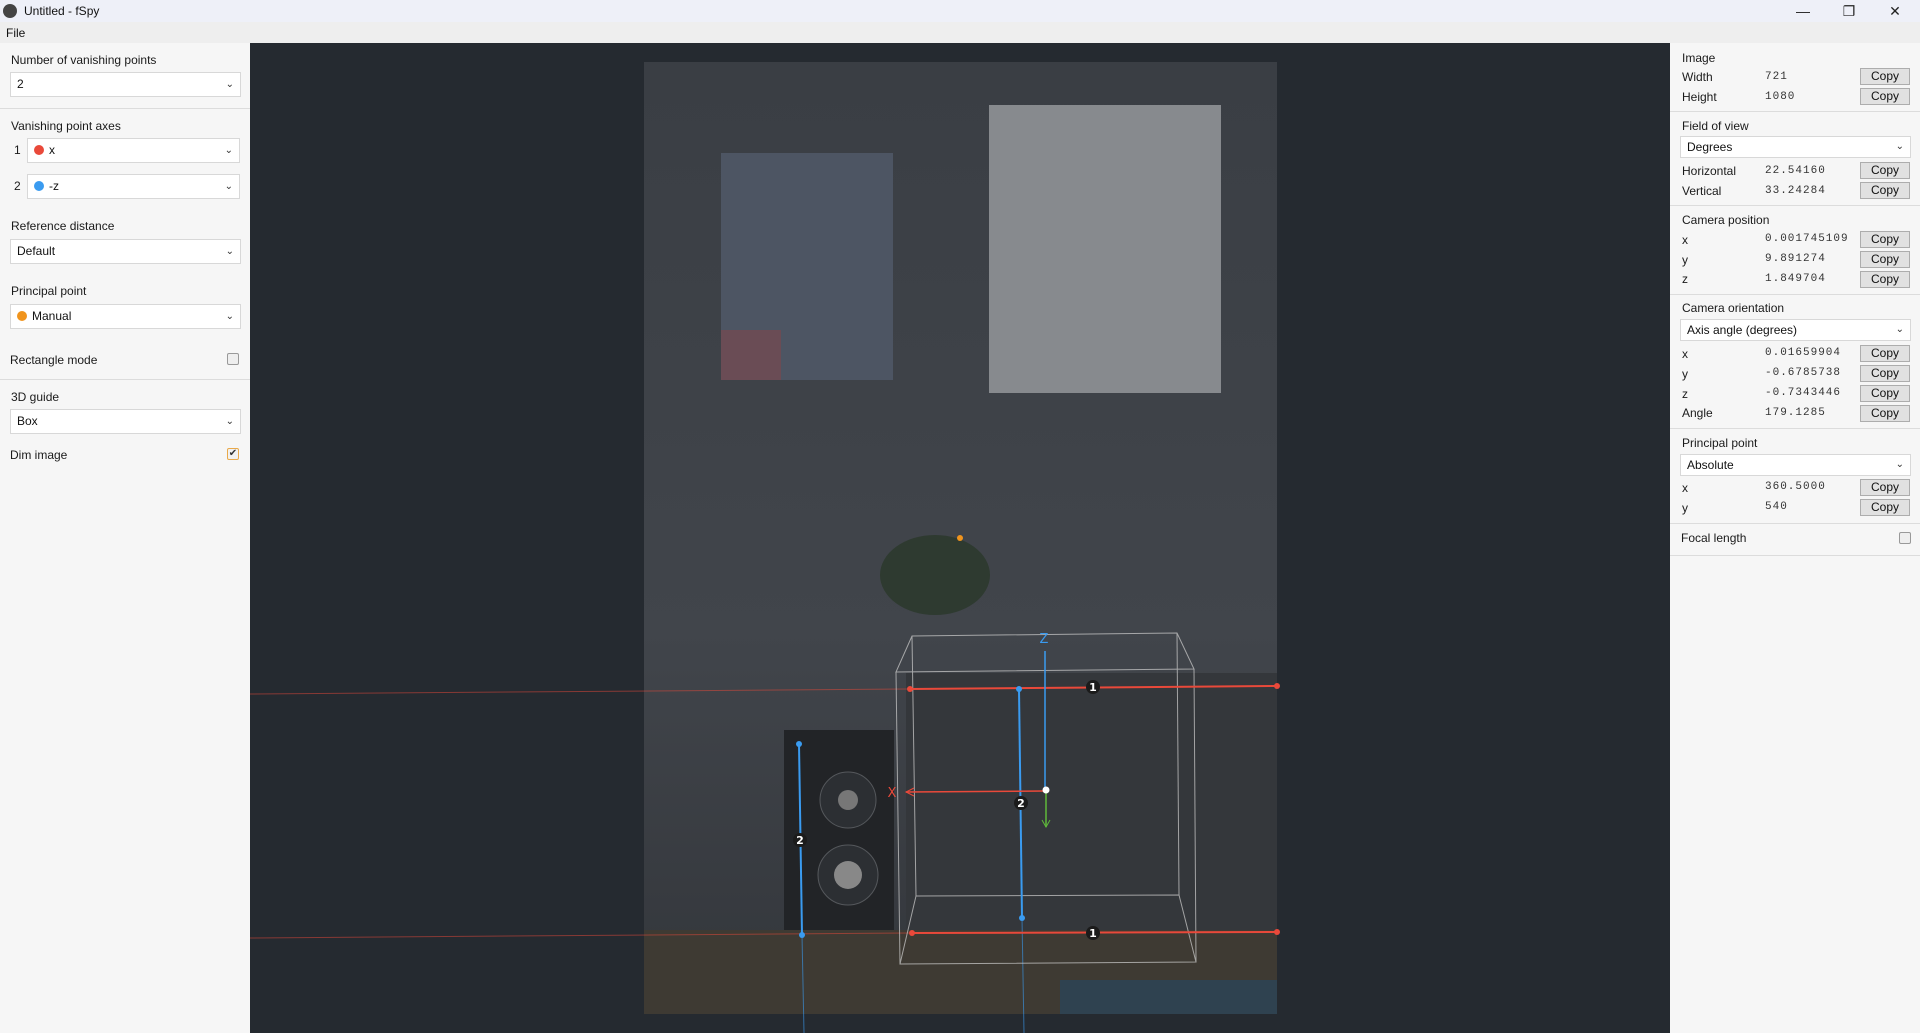 The height and width of the screenshot is (1033, 1920). Describe the element at coordinates (1685, 508) in the screenshot. I see `pp-y-label: y` at that location.